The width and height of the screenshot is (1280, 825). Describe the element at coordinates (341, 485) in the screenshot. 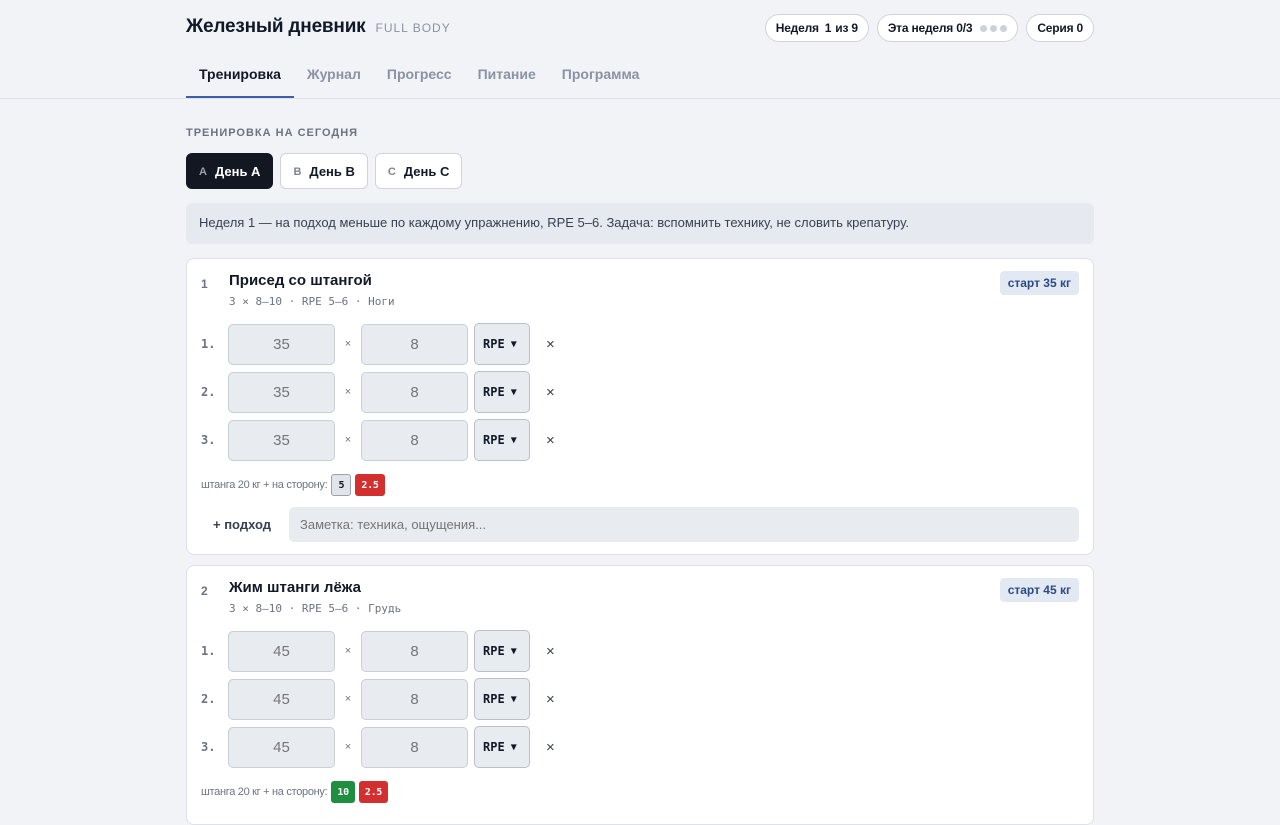

I see `plate-chip: 5` at that location.